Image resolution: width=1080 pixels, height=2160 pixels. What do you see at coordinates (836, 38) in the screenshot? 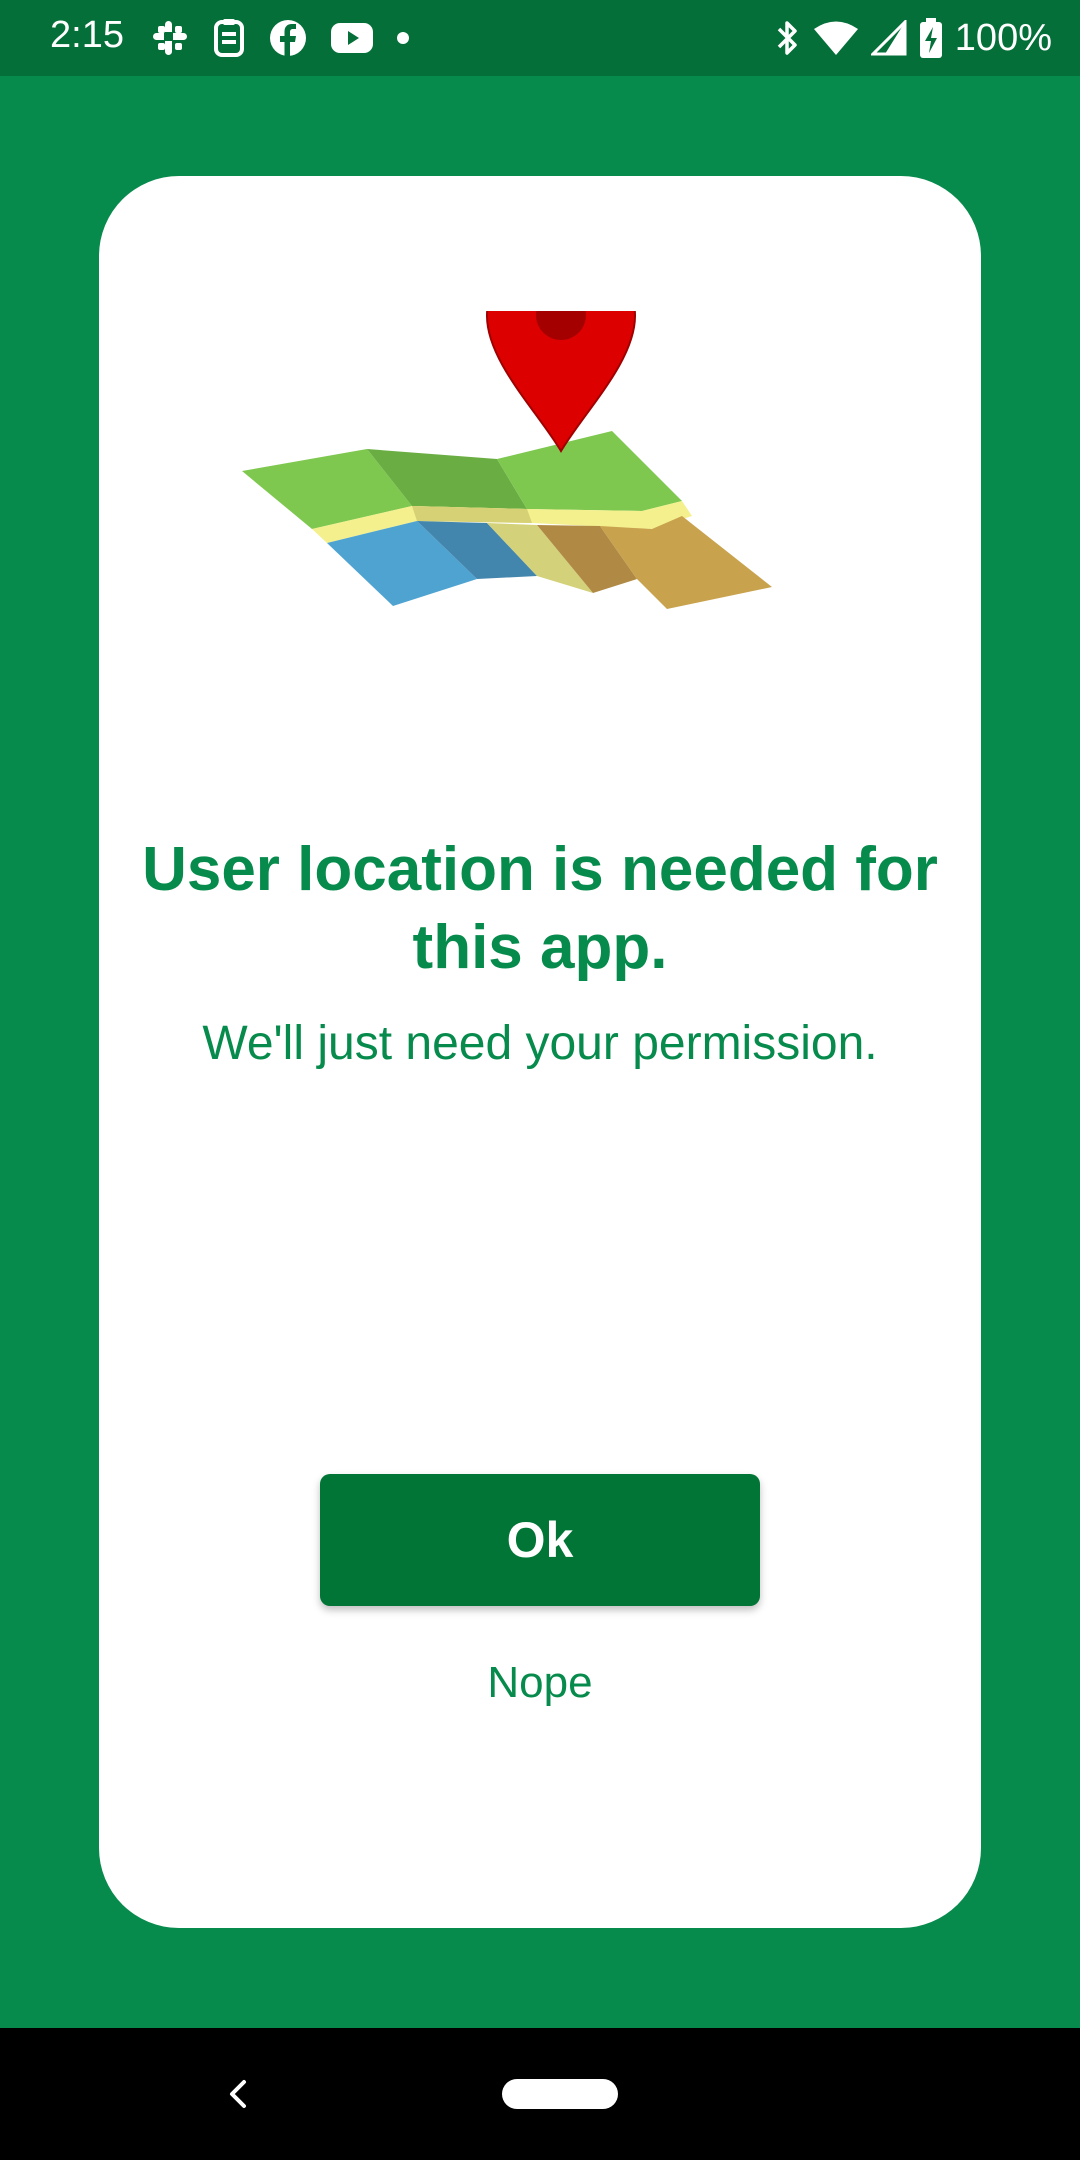
I see `wifi-icon` at bounding box center [836, 38].